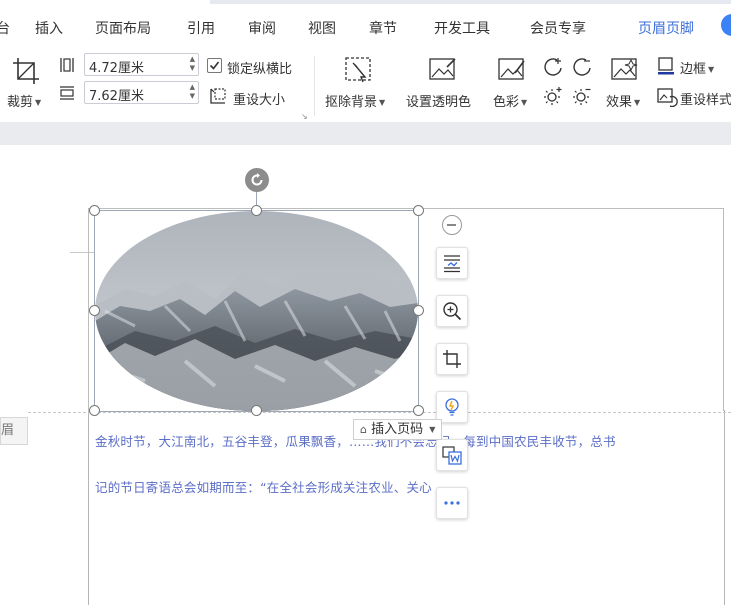  What do you see at coordinates (625, 72) in the screenshot?
I see `effects-icon` at bounding box center [625, 72].